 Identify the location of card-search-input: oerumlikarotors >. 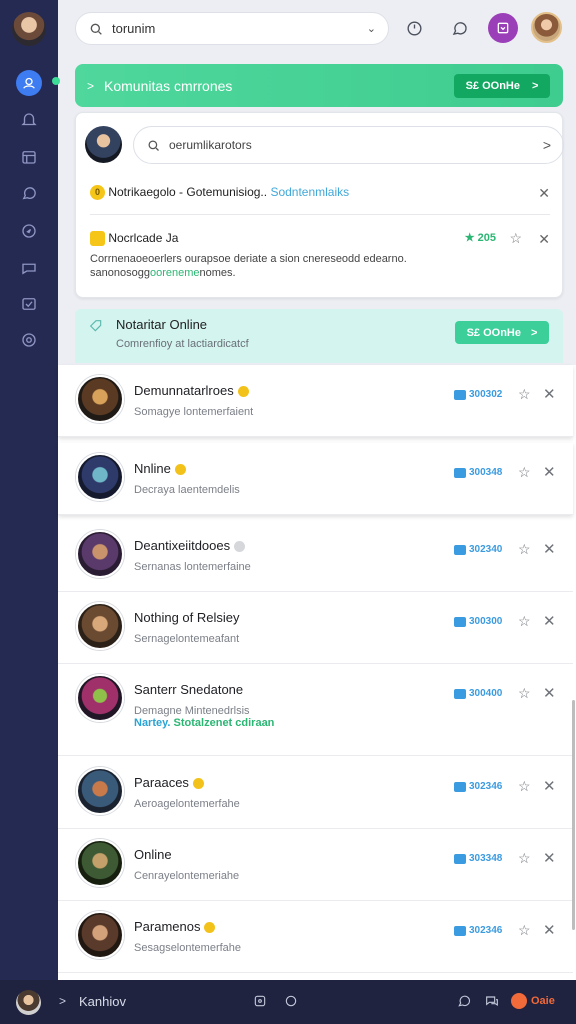
(348, 145).